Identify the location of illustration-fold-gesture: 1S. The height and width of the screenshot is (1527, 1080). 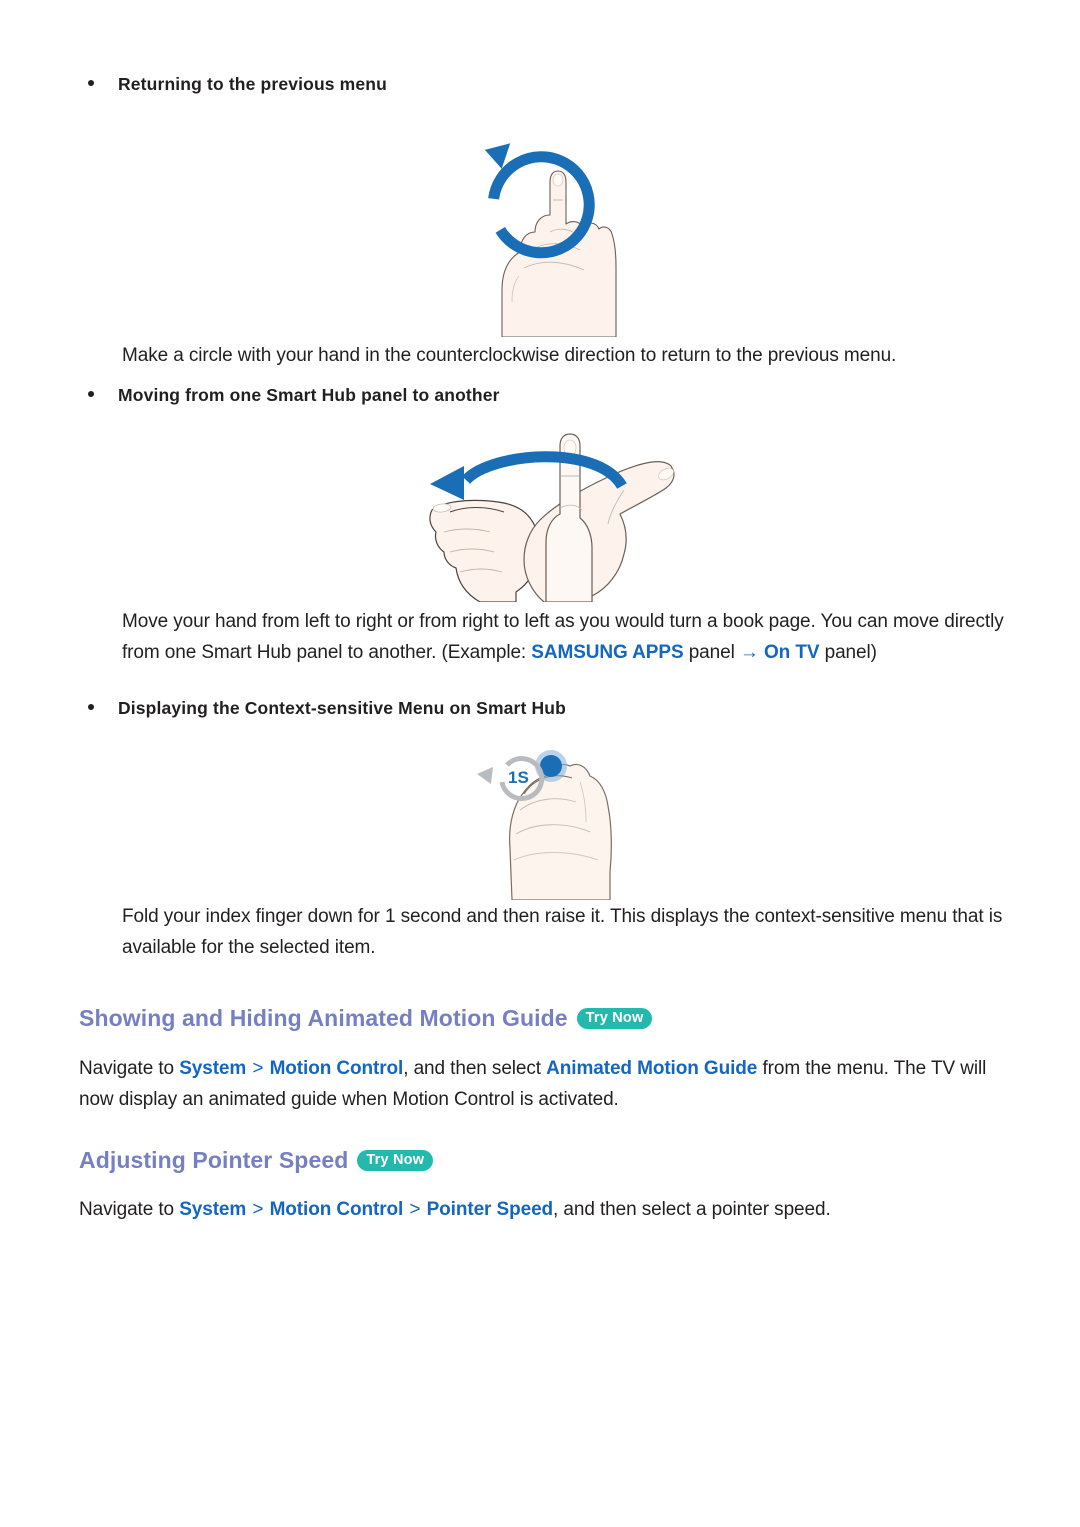
(551, 824).